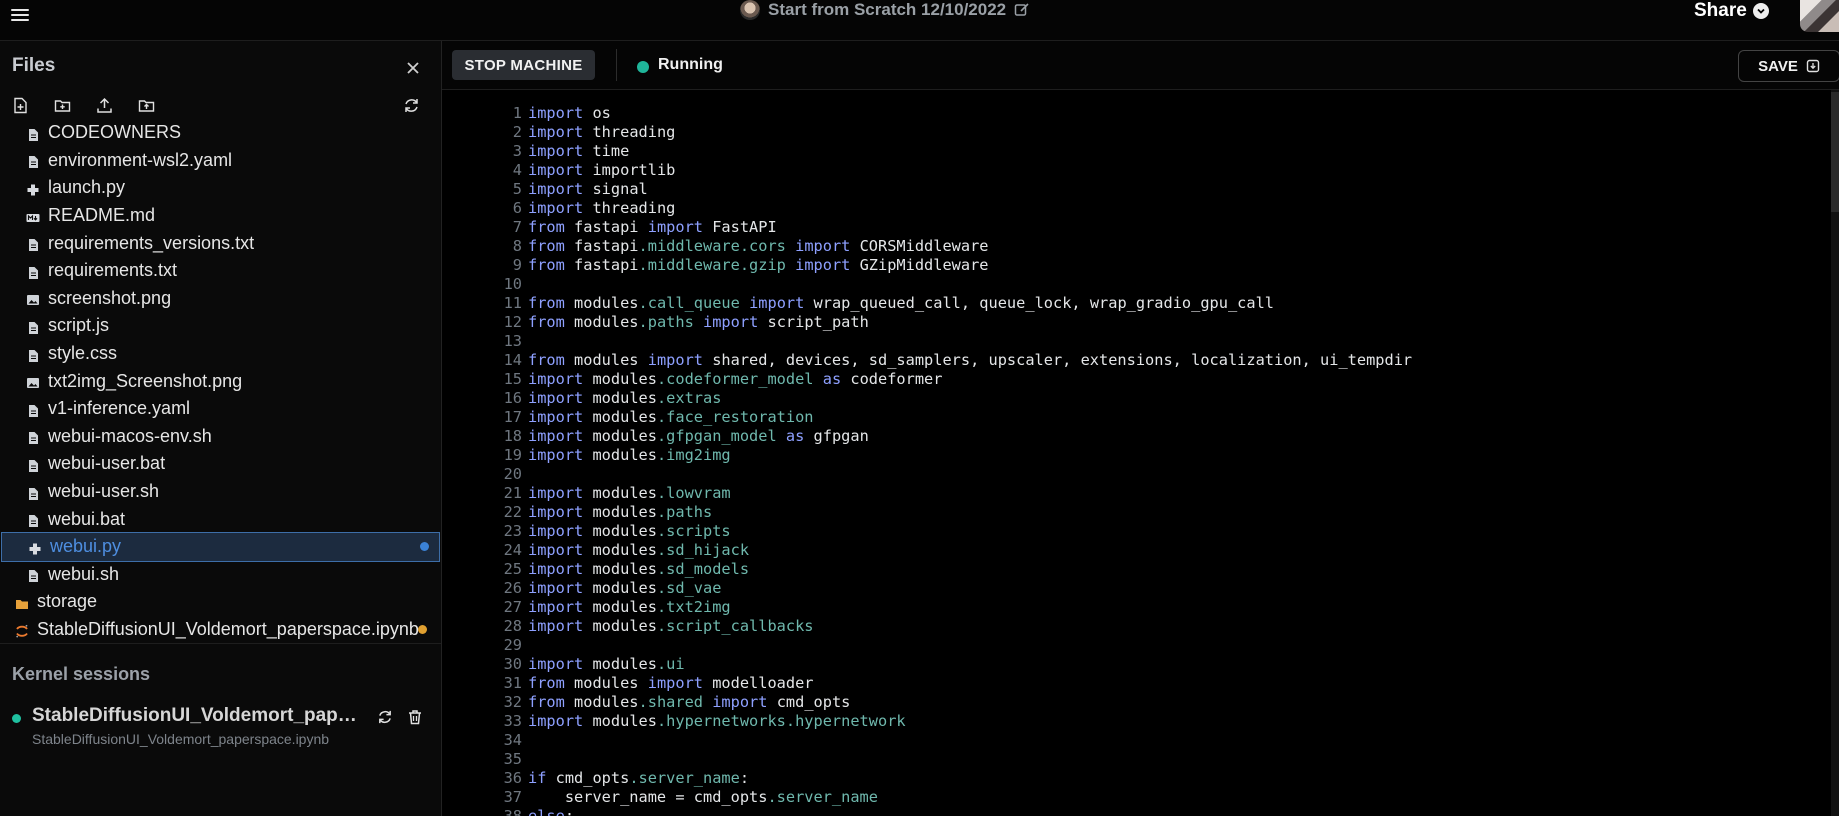 This screenshot has width=1839, height=816. What do you see at coordinates (413, 68) in the screenshot?
I see `close-icon` at bounding box center [413, 68].